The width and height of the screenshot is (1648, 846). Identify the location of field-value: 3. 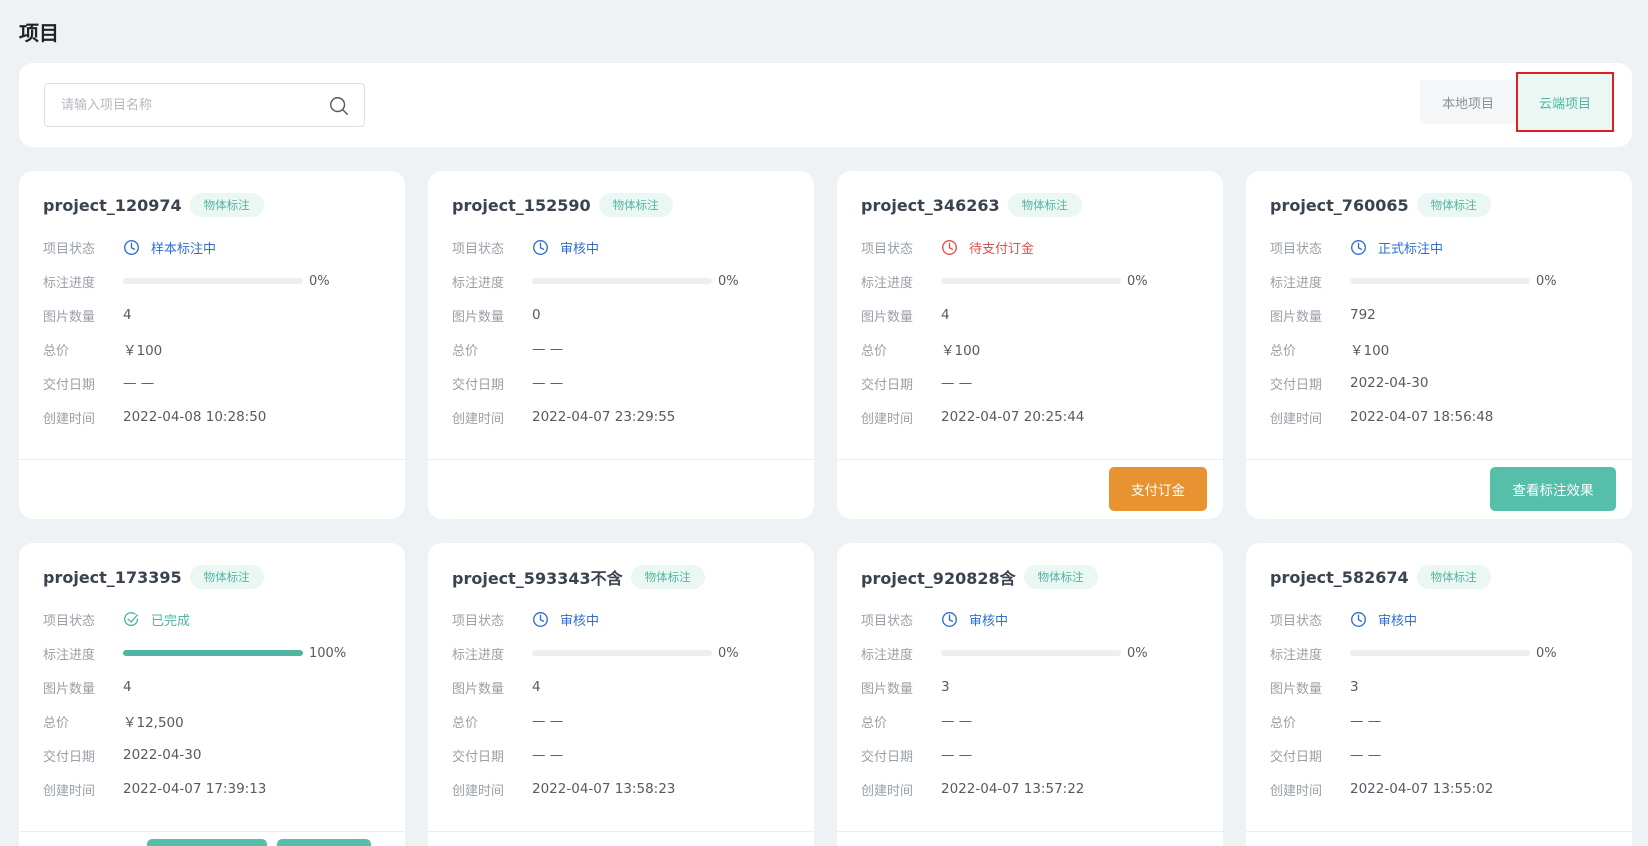
(1354, 687).